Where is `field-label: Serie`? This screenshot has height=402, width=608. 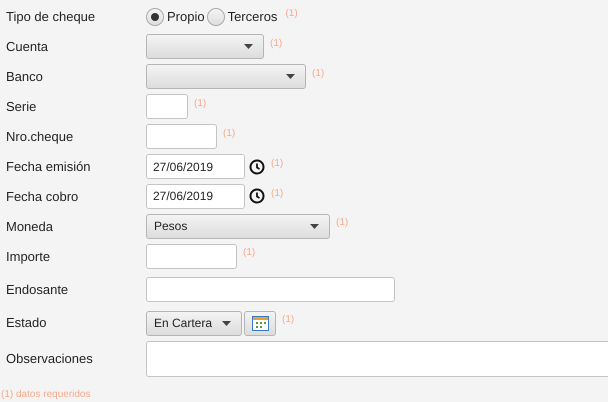 field-label: Serie is located at coordinates (21, 107).